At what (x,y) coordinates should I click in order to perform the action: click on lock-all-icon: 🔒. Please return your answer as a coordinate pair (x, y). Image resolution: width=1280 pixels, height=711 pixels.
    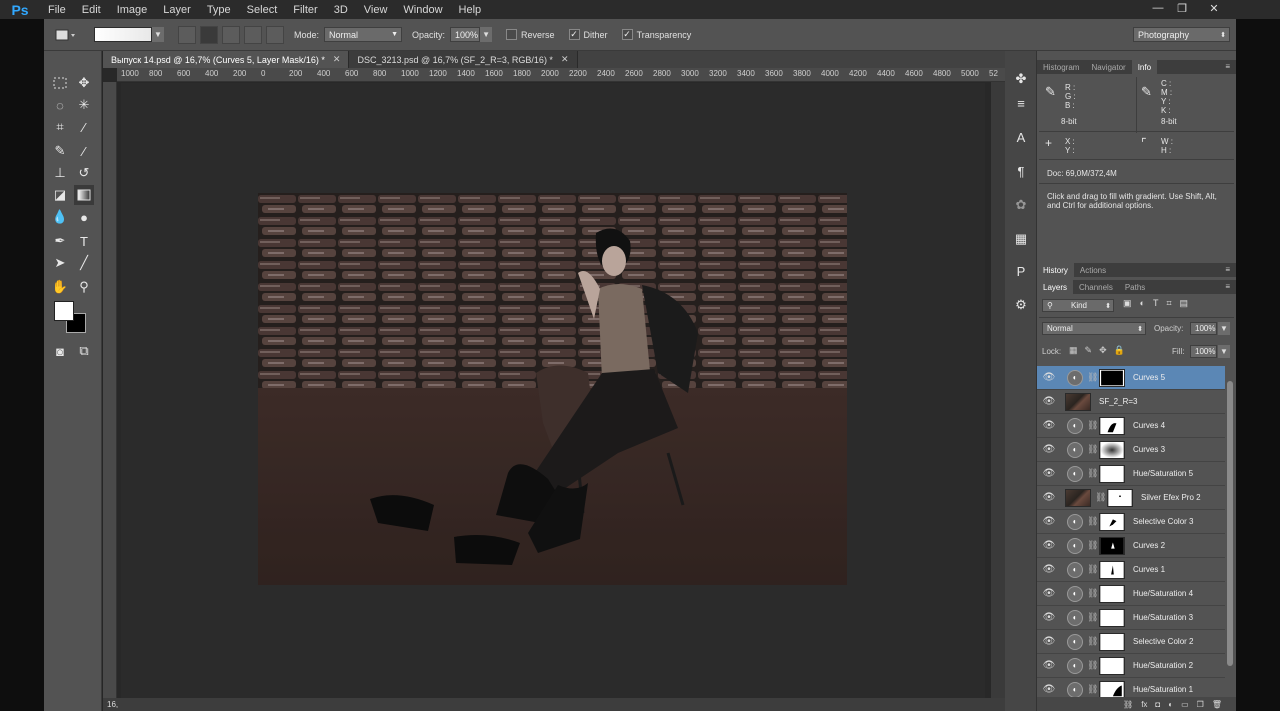
    Looking at the image, I should click on (1119, 350).